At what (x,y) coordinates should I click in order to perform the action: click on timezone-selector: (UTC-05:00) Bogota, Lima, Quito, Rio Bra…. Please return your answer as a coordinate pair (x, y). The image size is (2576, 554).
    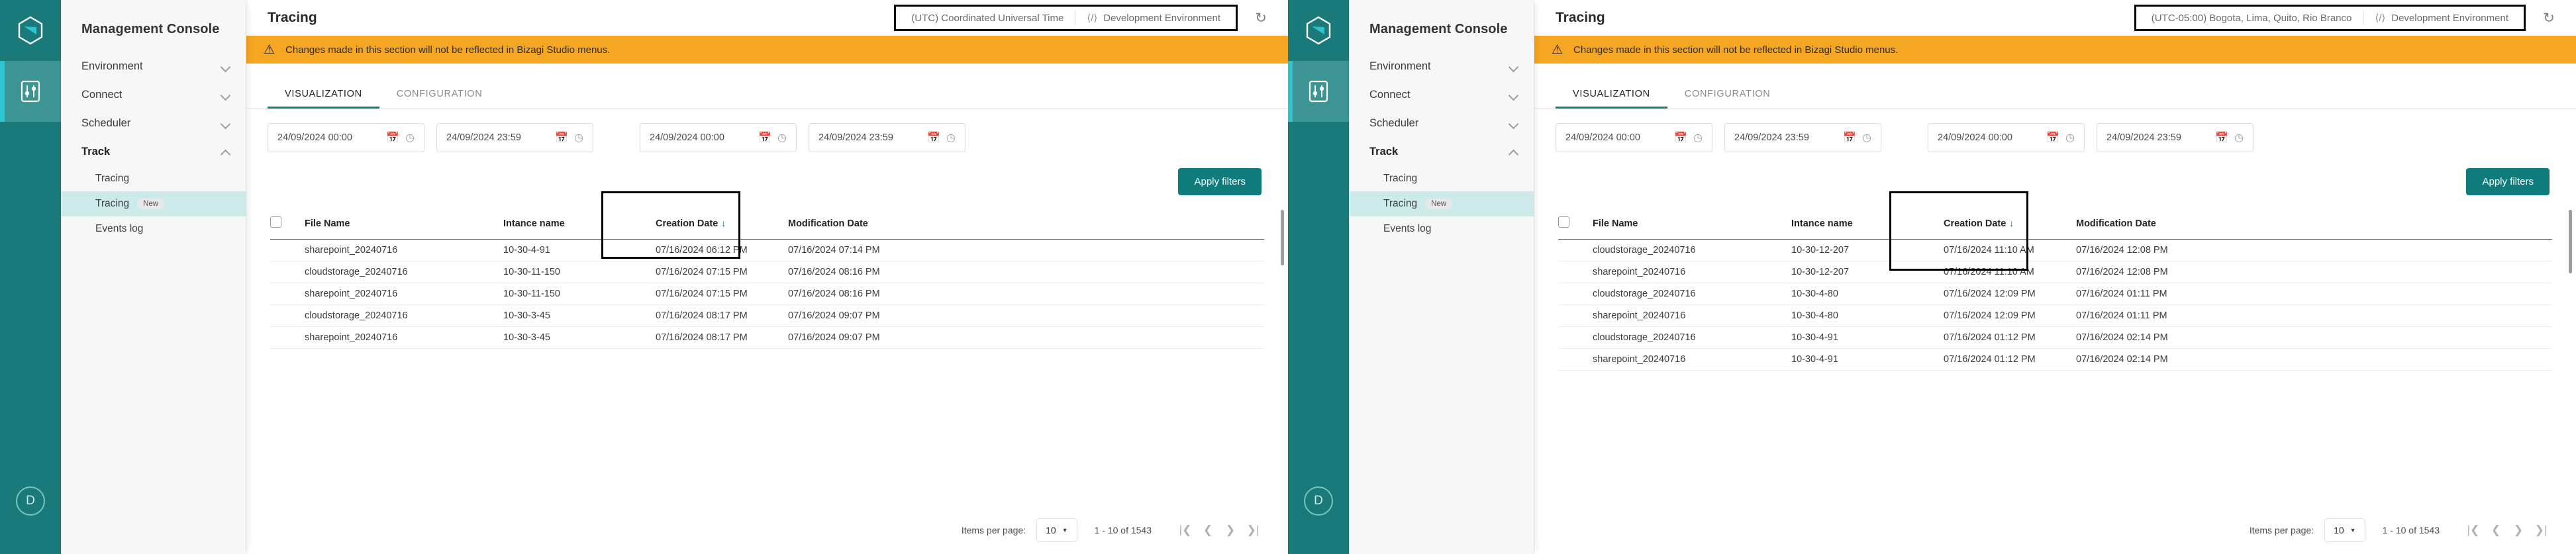
    Looking at the image, I should click on (2251, 18).